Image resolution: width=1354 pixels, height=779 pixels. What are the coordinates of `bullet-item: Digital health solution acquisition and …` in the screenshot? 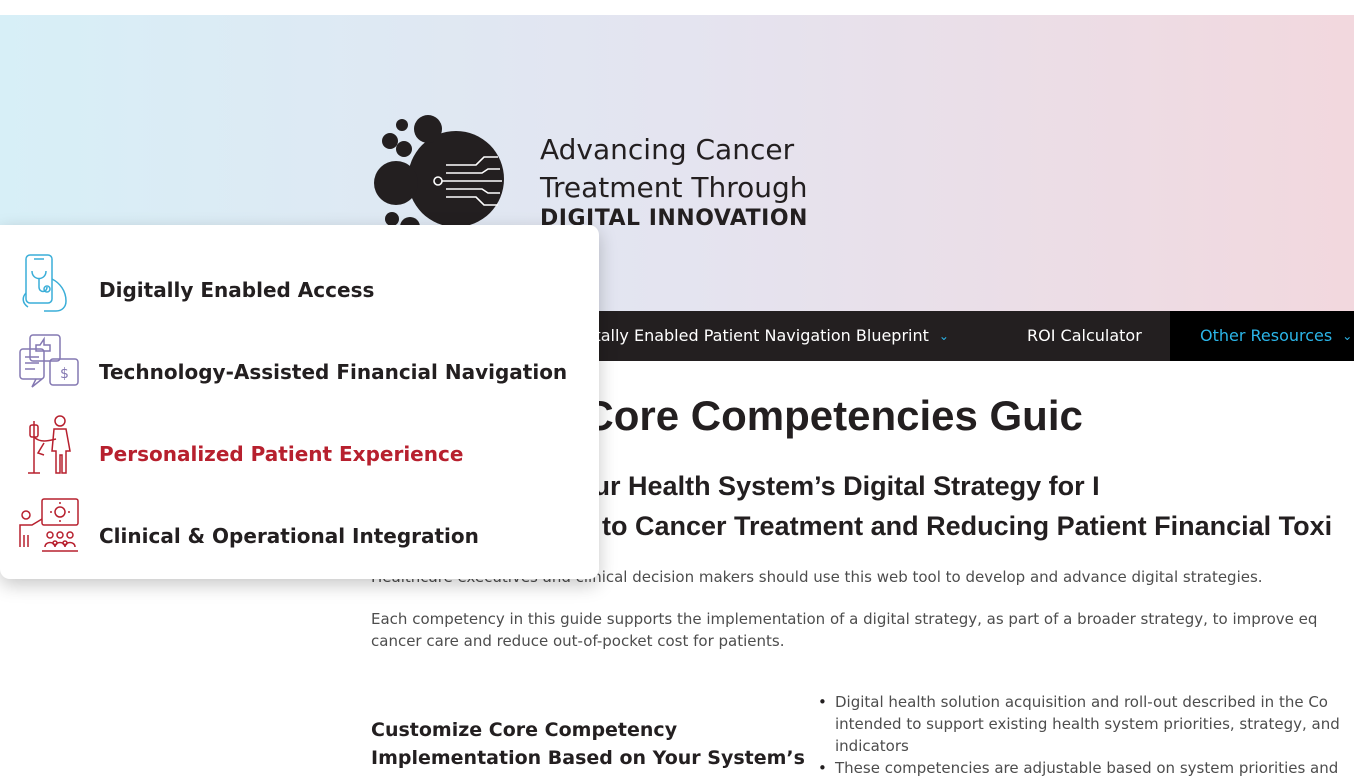 It's located at (1079, 724).